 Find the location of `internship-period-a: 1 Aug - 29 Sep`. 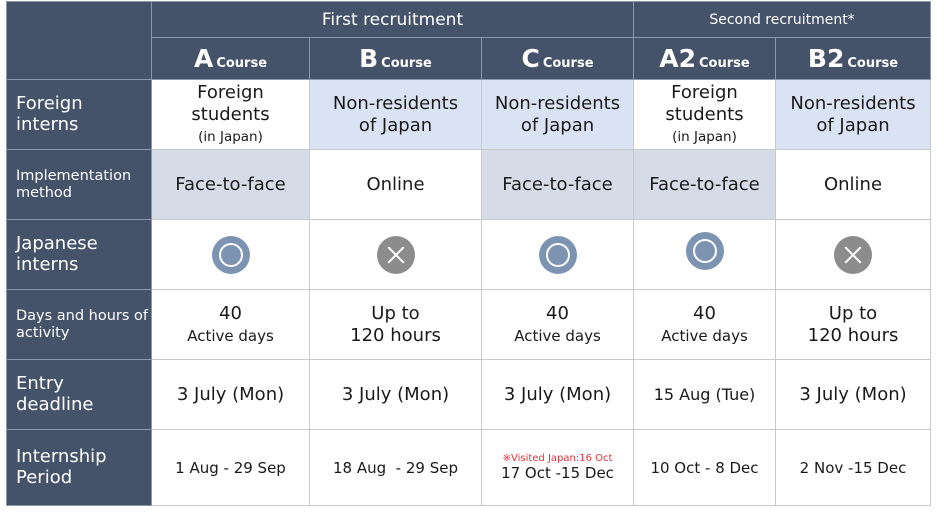

internship-period-a: 1 Aug - 29 Sep is located at coordinates (230, 467).